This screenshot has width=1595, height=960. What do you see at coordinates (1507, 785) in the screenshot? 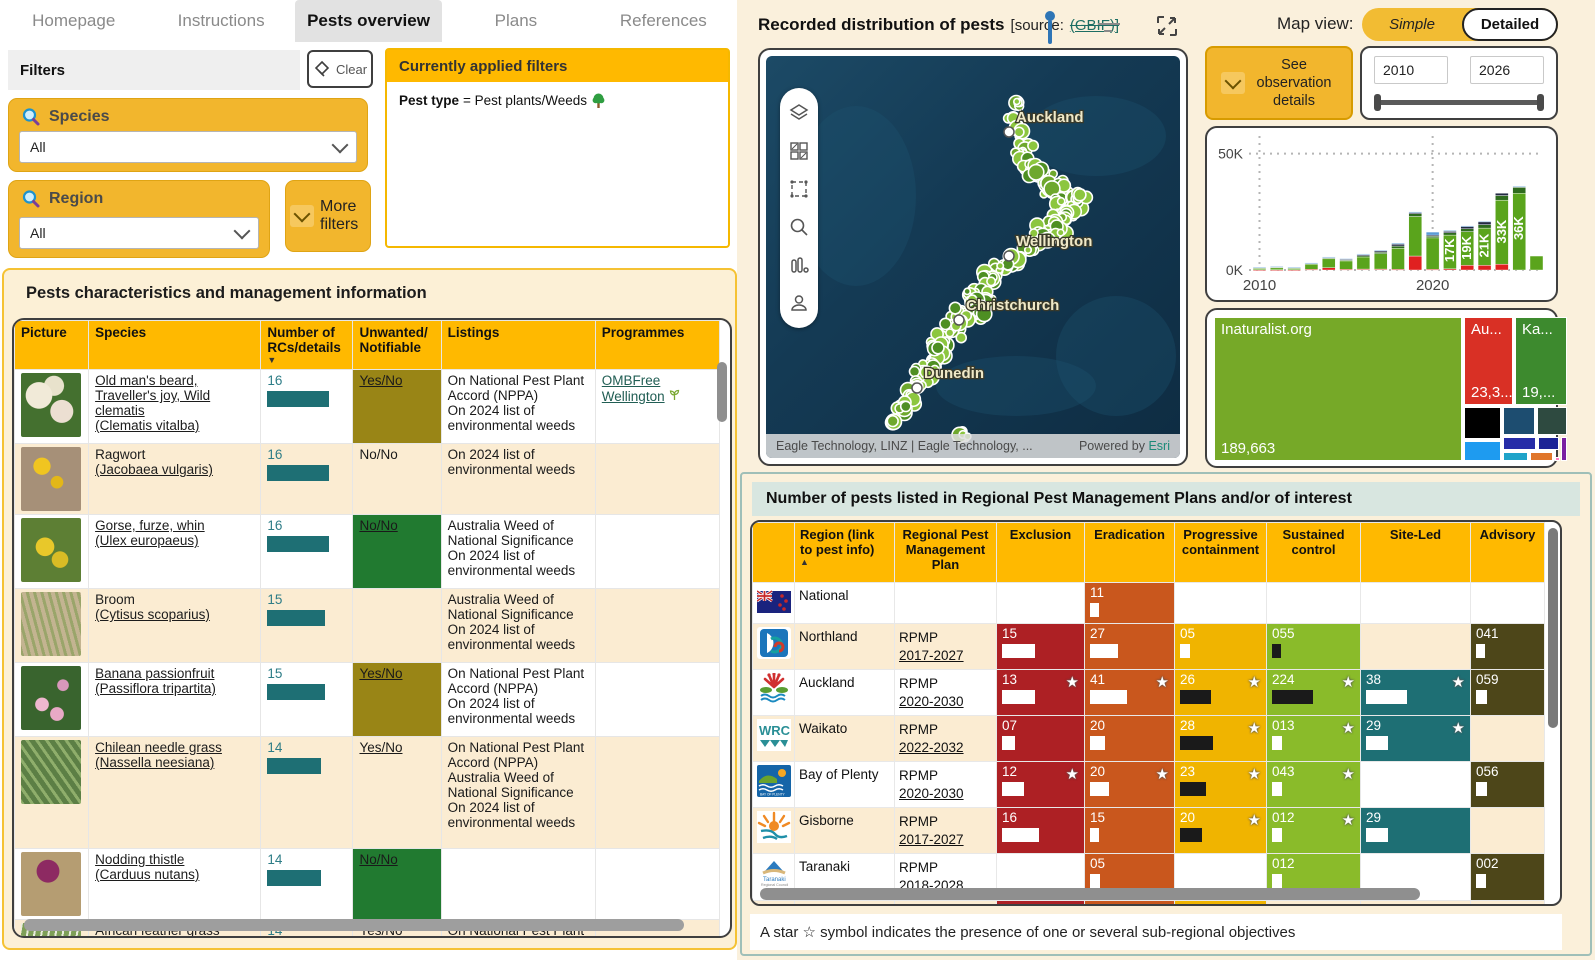
I see `advisory-cell: 056` at bounding box center [1507, 785].